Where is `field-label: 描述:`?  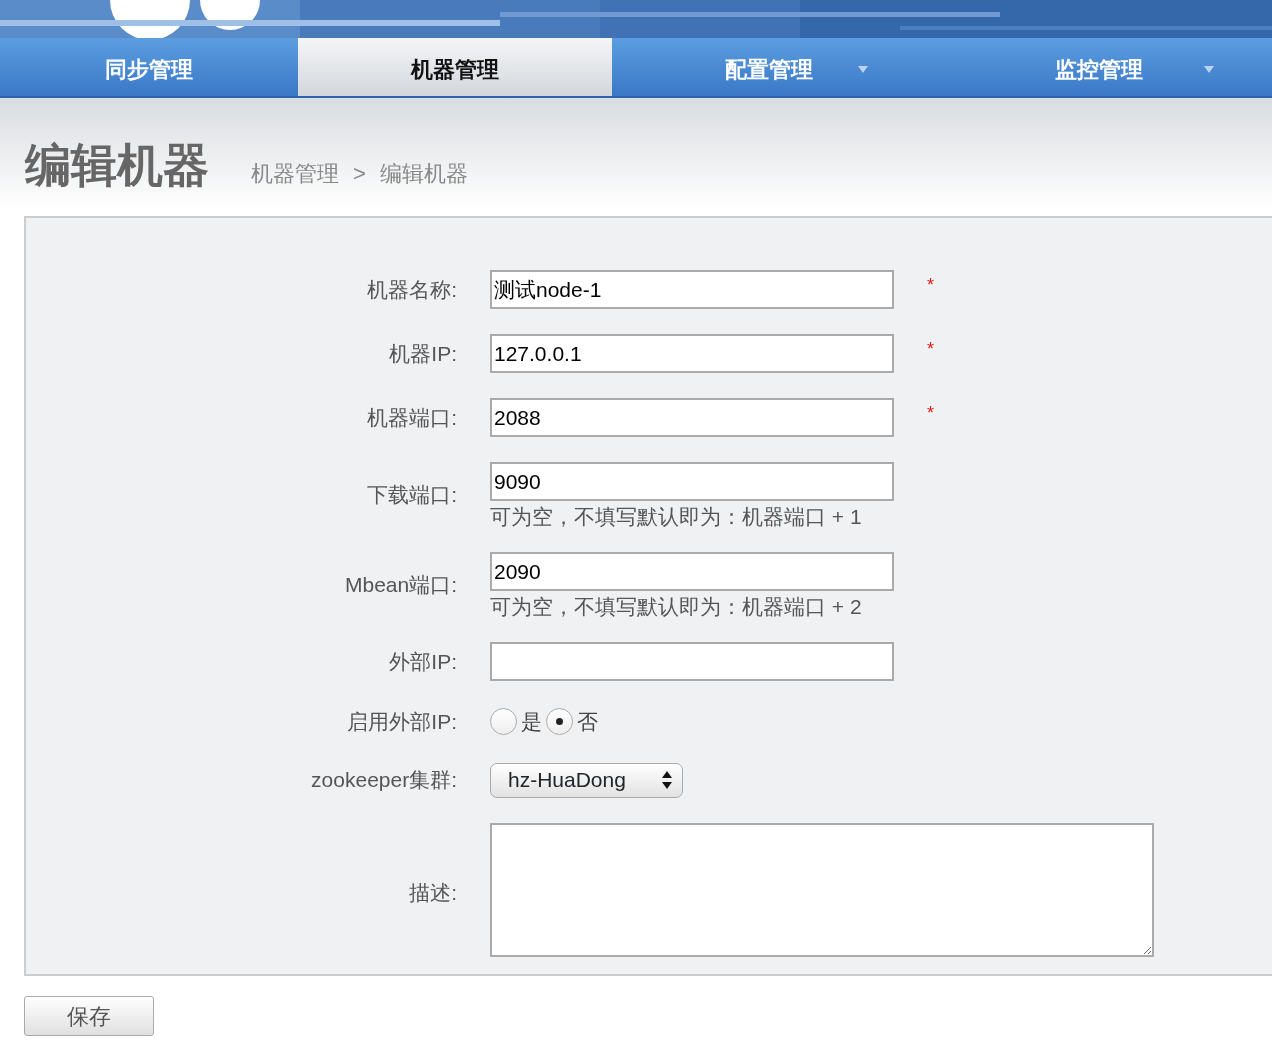
field-label: 描述: is located at coordinates (432, 893).